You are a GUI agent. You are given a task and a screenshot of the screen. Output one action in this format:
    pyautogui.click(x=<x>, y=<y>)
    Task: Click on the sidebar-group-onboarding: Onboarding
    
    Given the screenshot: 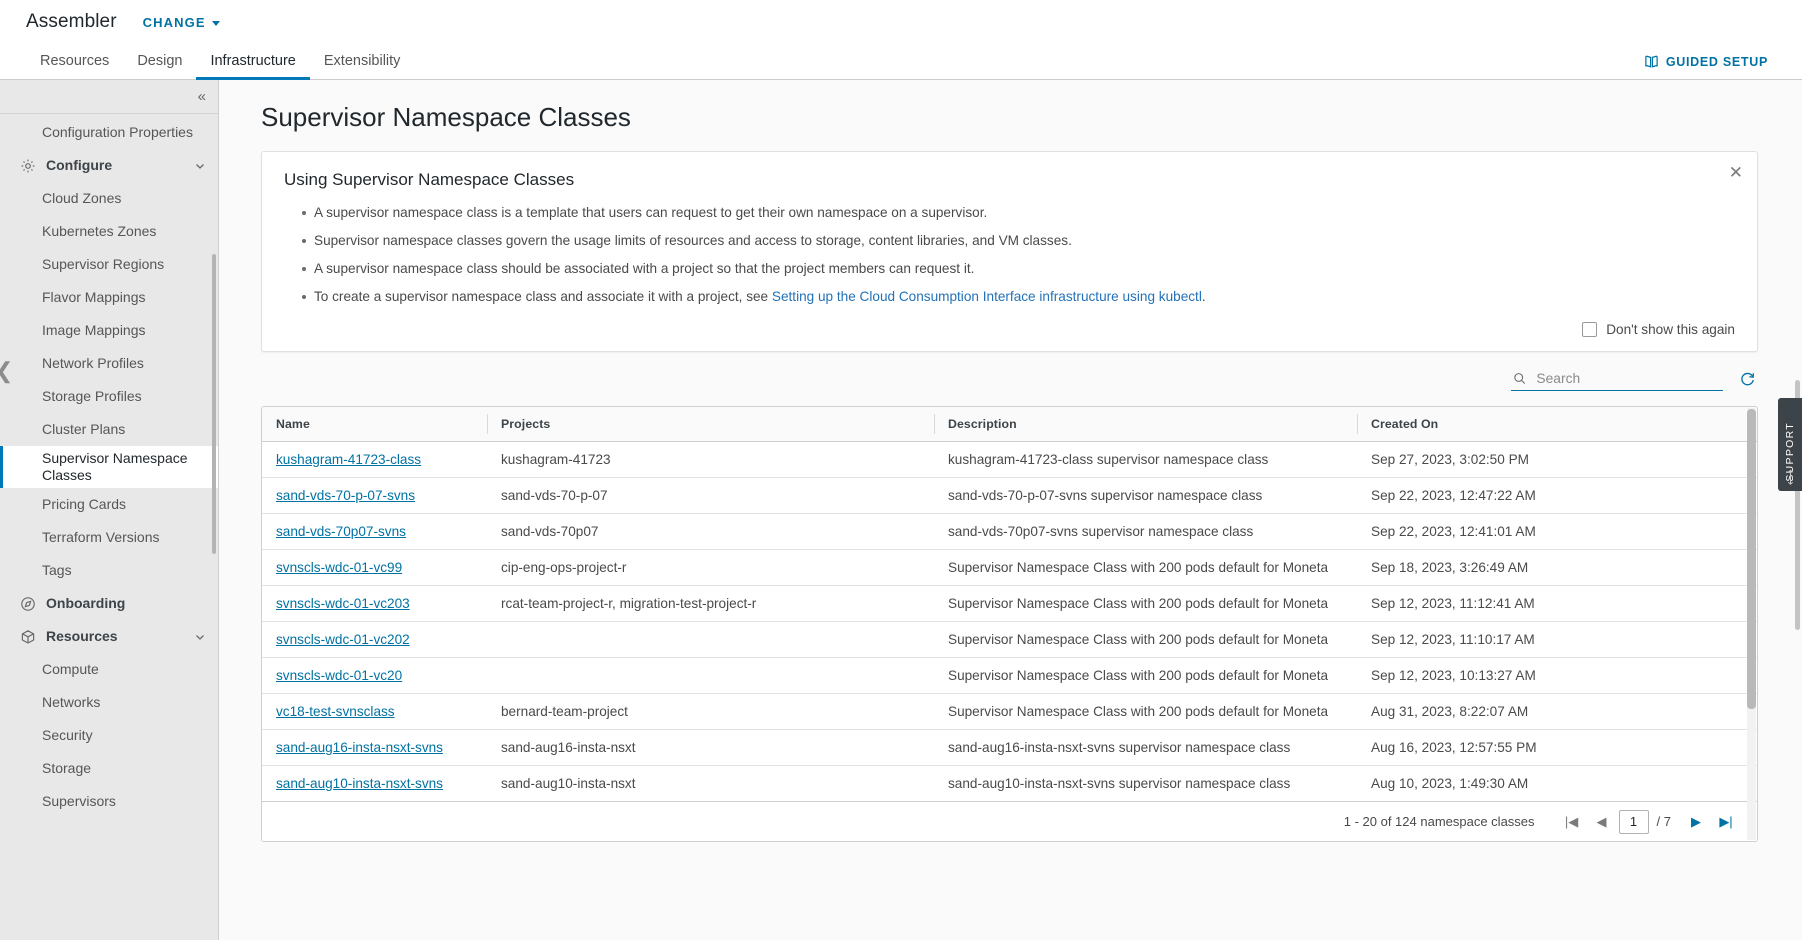 What is the action you would take?
    pyautogui.click(x=109, y=603)
    